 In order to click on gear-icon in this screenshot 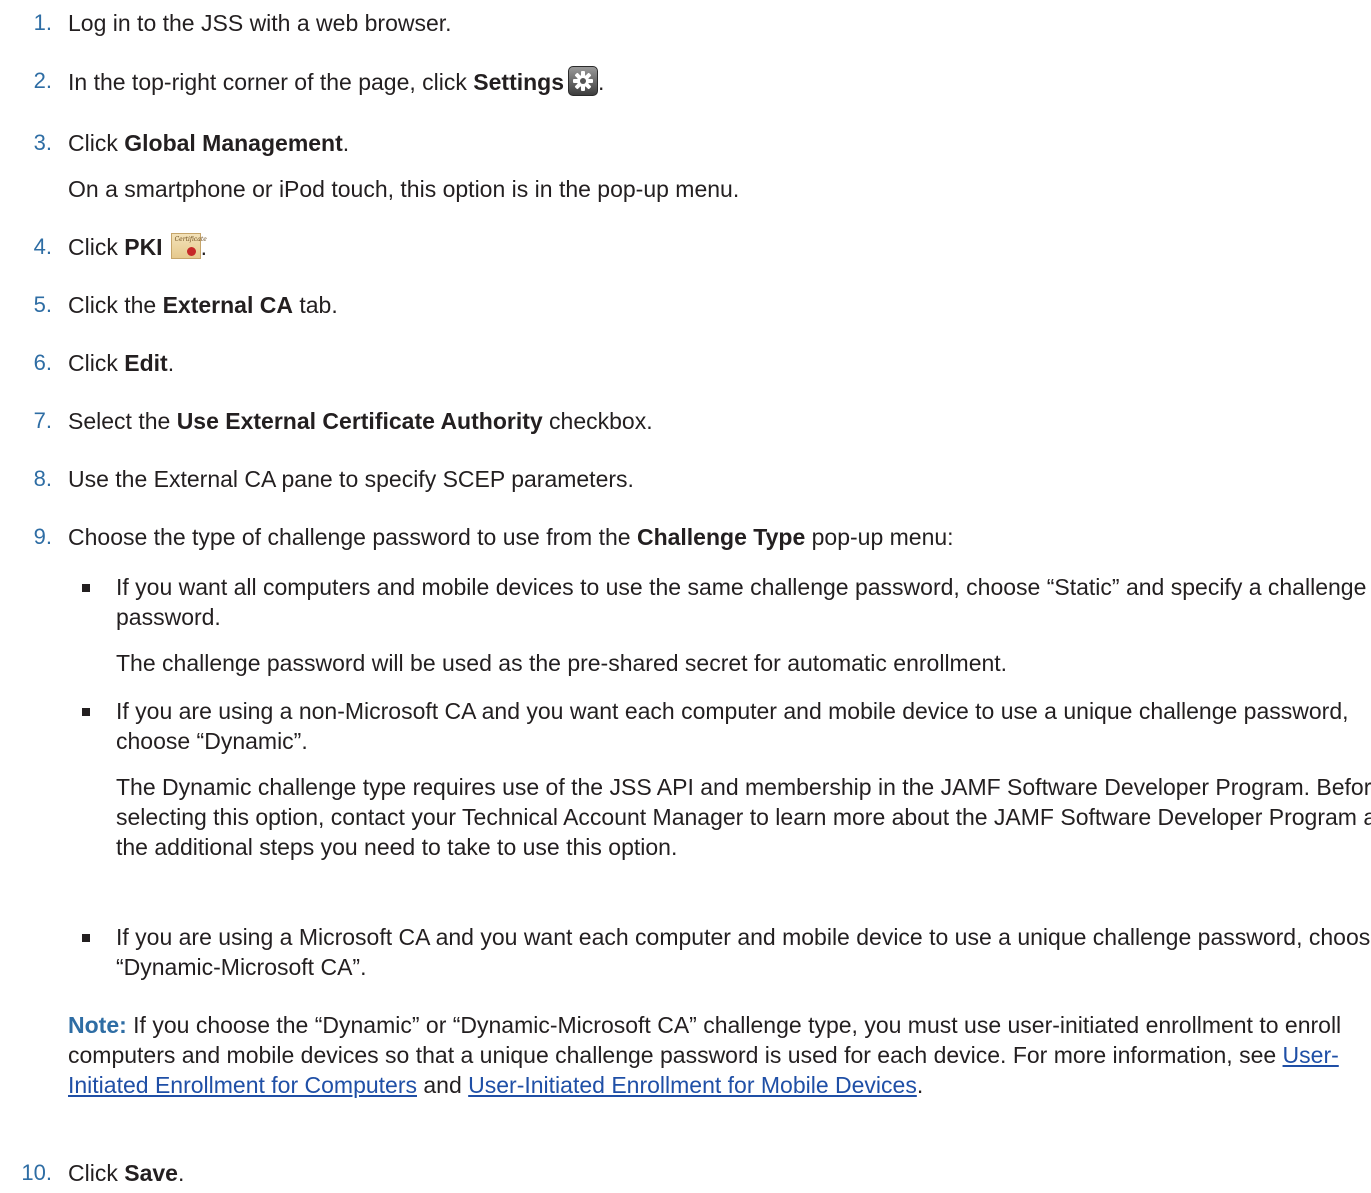, I will do `click(583, 81)`.